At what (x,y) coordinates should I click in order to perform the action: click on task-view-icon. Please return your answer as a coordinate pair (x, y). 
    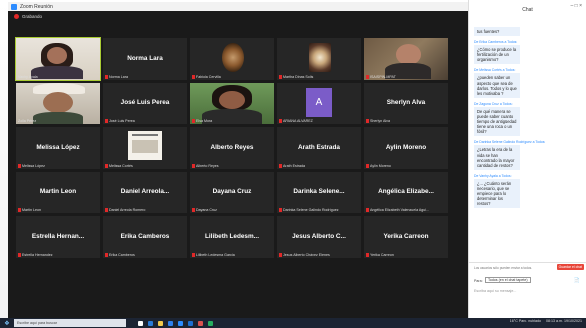
    Looking at the image, I should click on (140, 323).